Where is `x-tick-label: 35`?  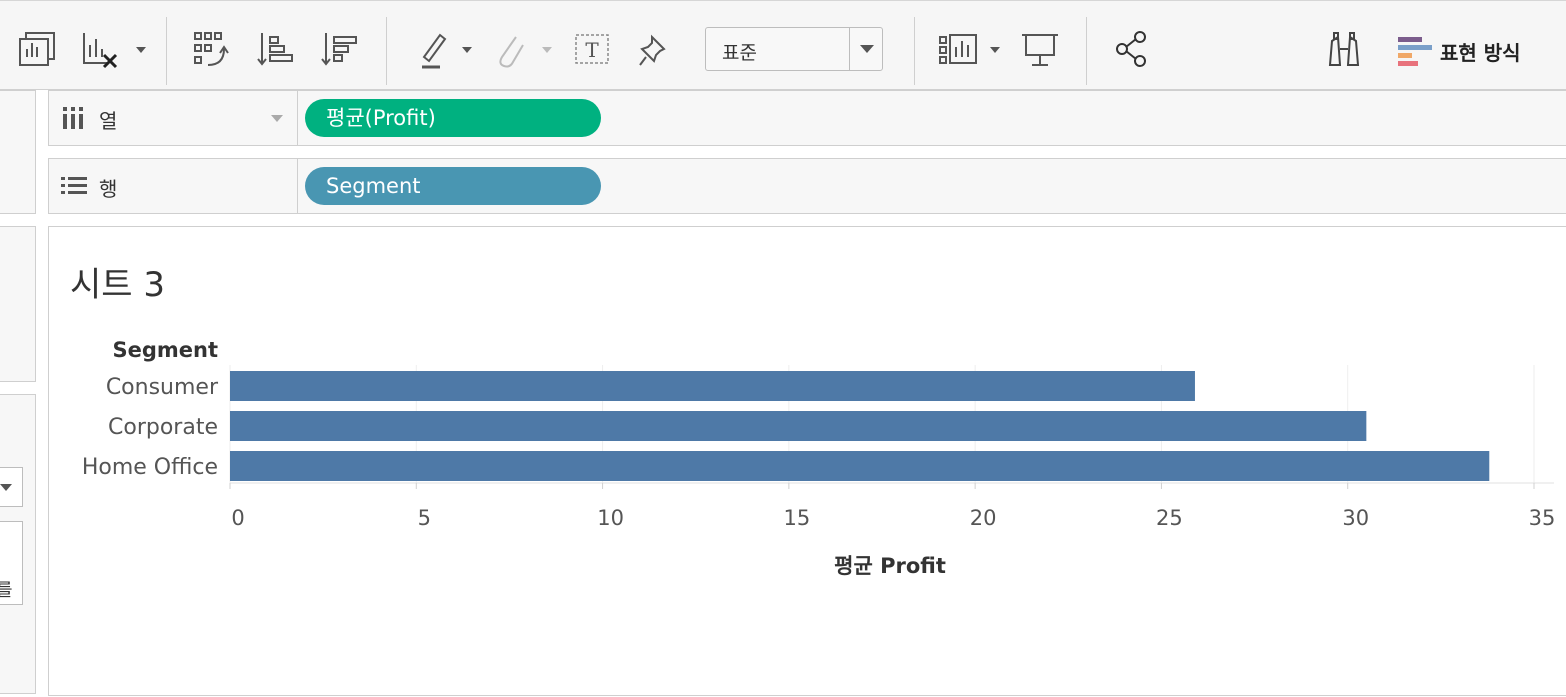
x-tick-label: 35 is located at coordinates (1542, 518).